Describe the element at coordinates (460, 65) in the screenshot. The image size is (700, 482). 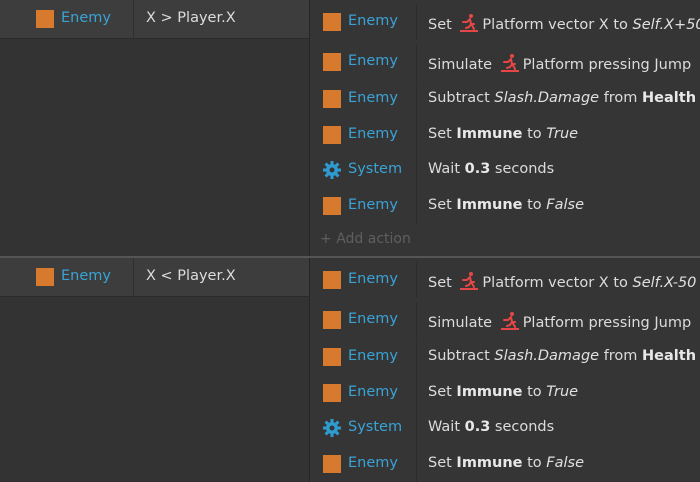
I see `action-verb: Simulate` at that location.